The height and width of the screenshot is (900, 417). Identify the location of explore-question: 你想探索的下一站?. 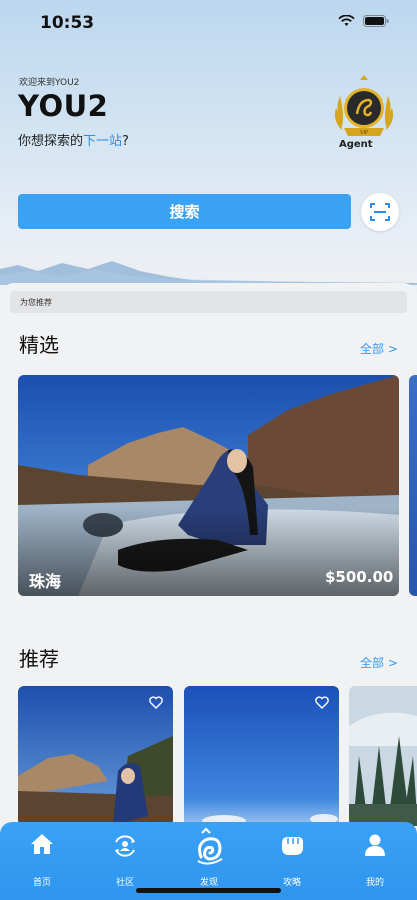
(73, 139).